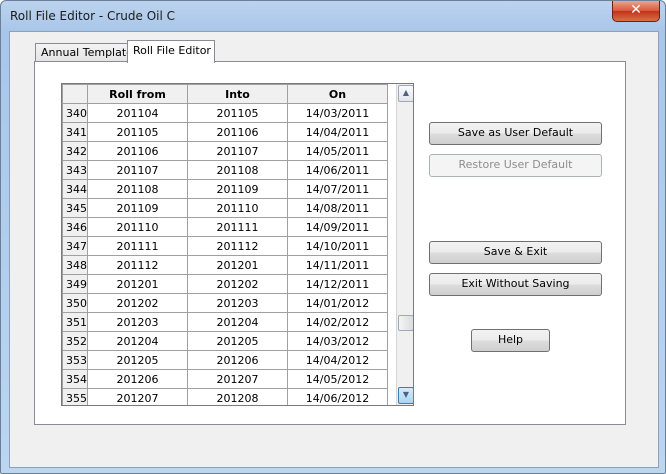 The image size is (666, 474). What do you see at coordinates (337, 322) in the screenshot?
I see `on-date-cell: 14/02/2012` at bounding box center [337, 322].